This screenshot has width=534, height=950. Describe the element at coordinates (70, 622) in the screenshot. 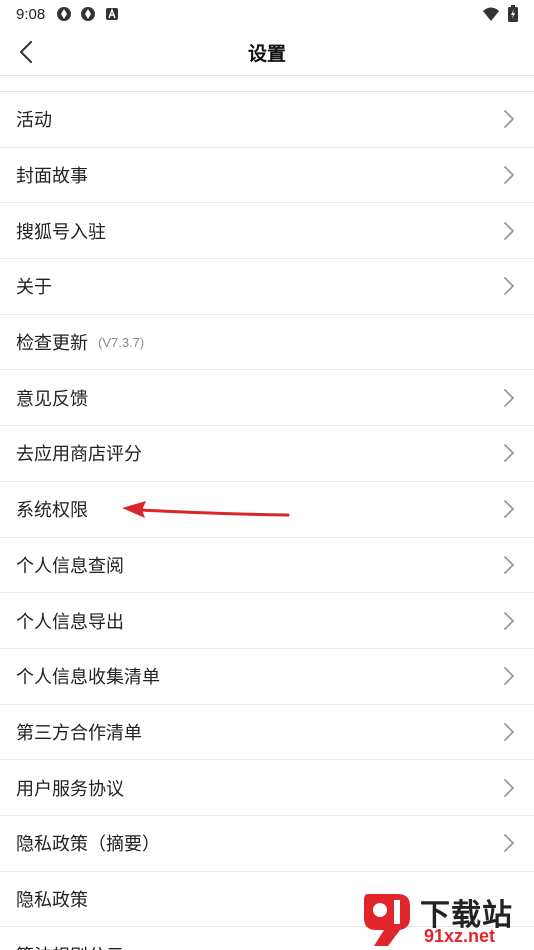

I see `settings-item-label: 个人信息导出` at that location.